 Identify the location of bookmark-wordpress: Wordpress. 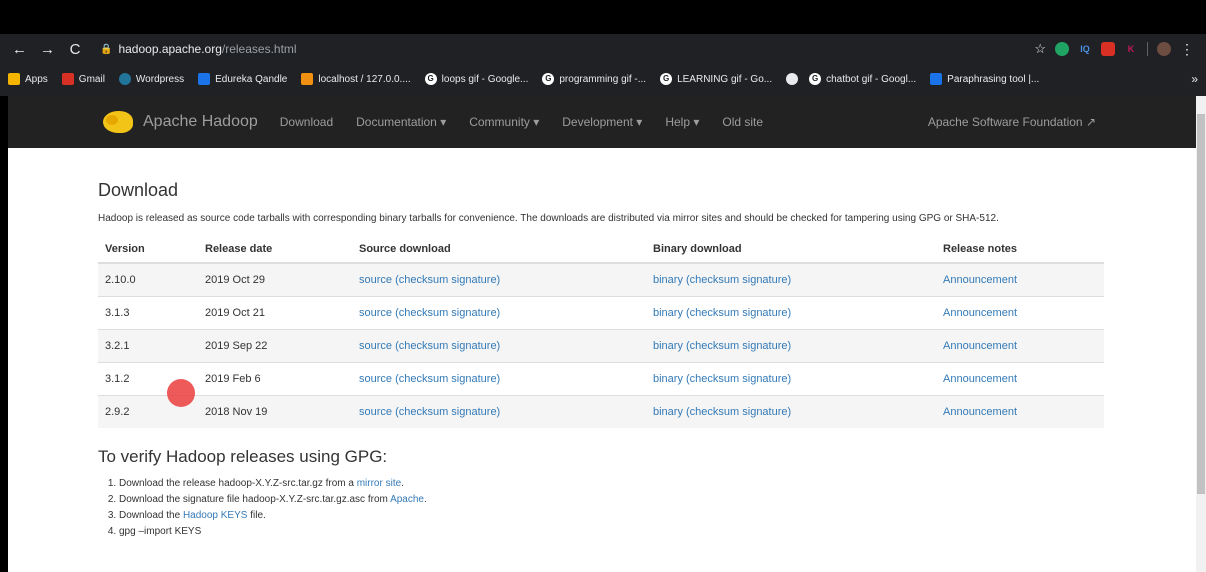
(151, 79).